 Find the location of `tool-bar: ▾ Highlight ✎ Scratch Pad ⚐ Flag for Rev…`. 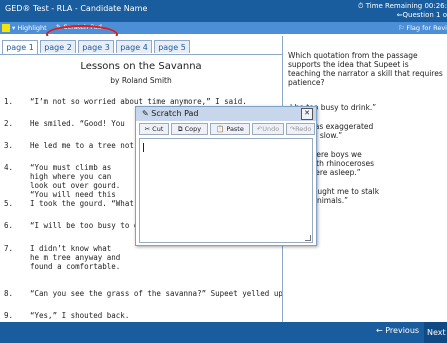

tool-bar: ▾ Highlight ✎ Scratch Pad ⚐ Flag for Rev… is located at coordinates (223, 28).